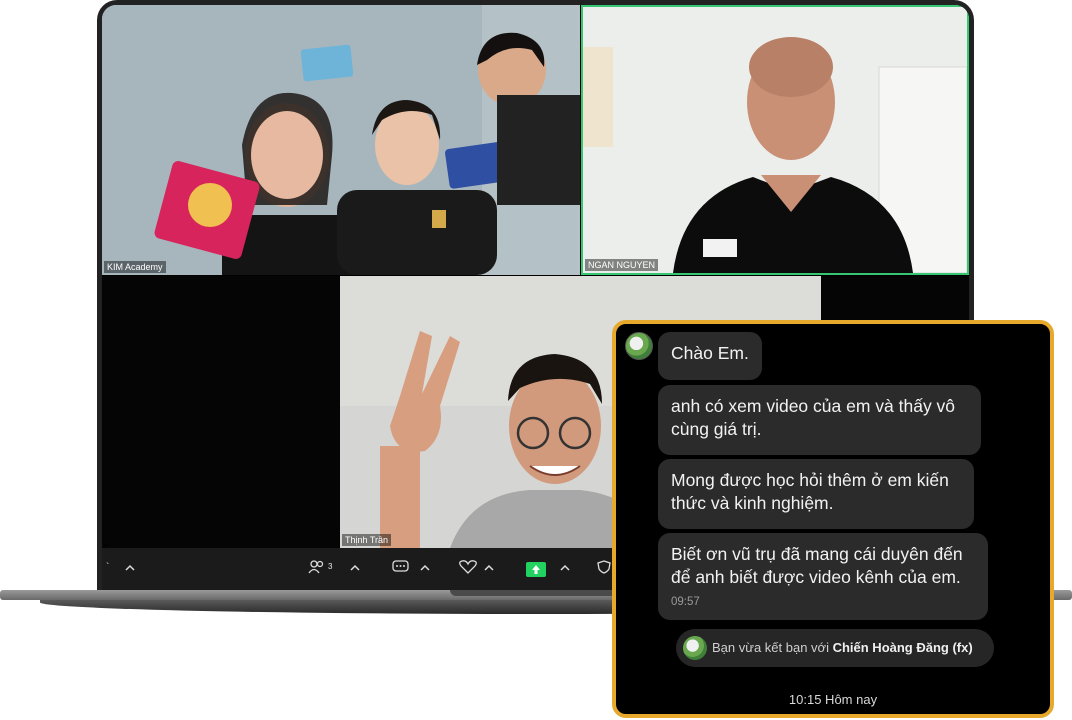 This screenshot has height=720, width=1072. I want to click on friend-notice-prefix: Bạn vừa kết bạn với, so click(772, 647).